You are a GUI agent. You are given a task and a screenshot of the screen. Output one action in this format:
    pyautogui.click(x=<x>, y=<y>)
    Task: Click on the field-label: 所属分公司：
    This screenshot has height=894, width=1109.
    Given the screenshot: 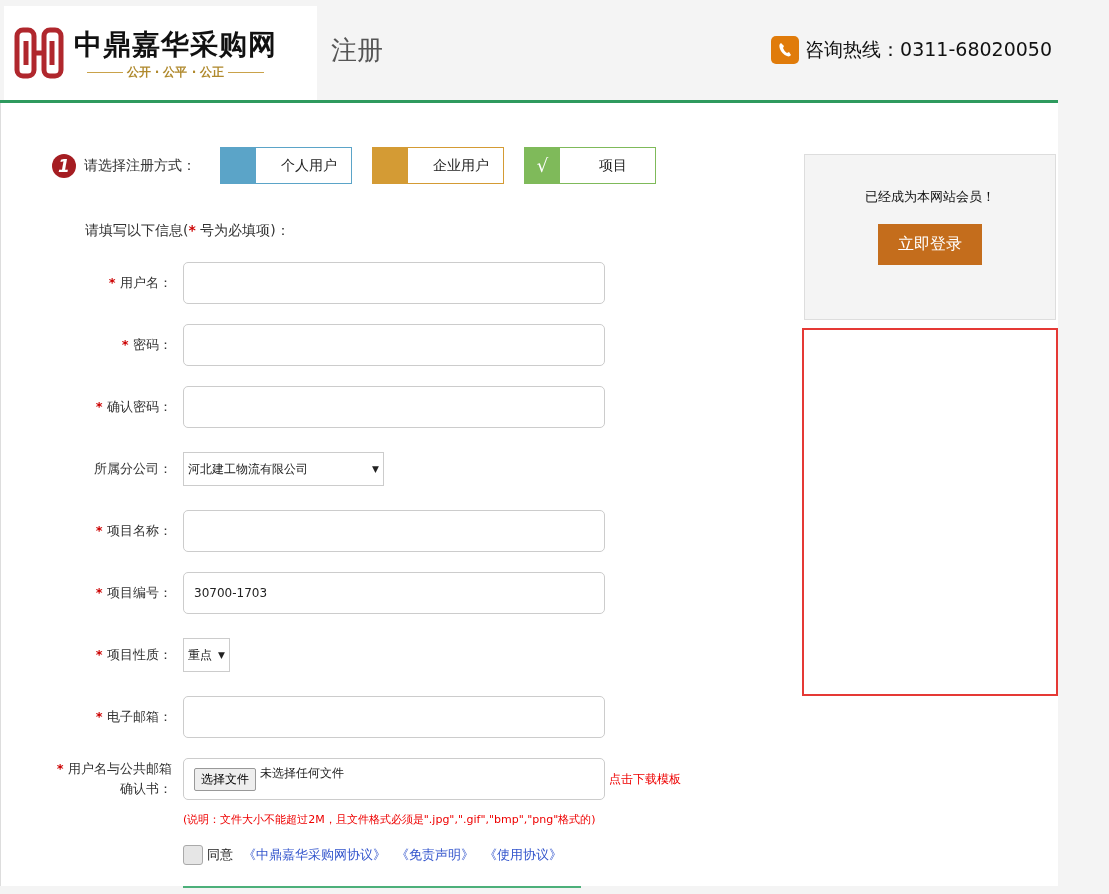 What is the action you would take?
    pyautogui.click(x=132, y=469)
    